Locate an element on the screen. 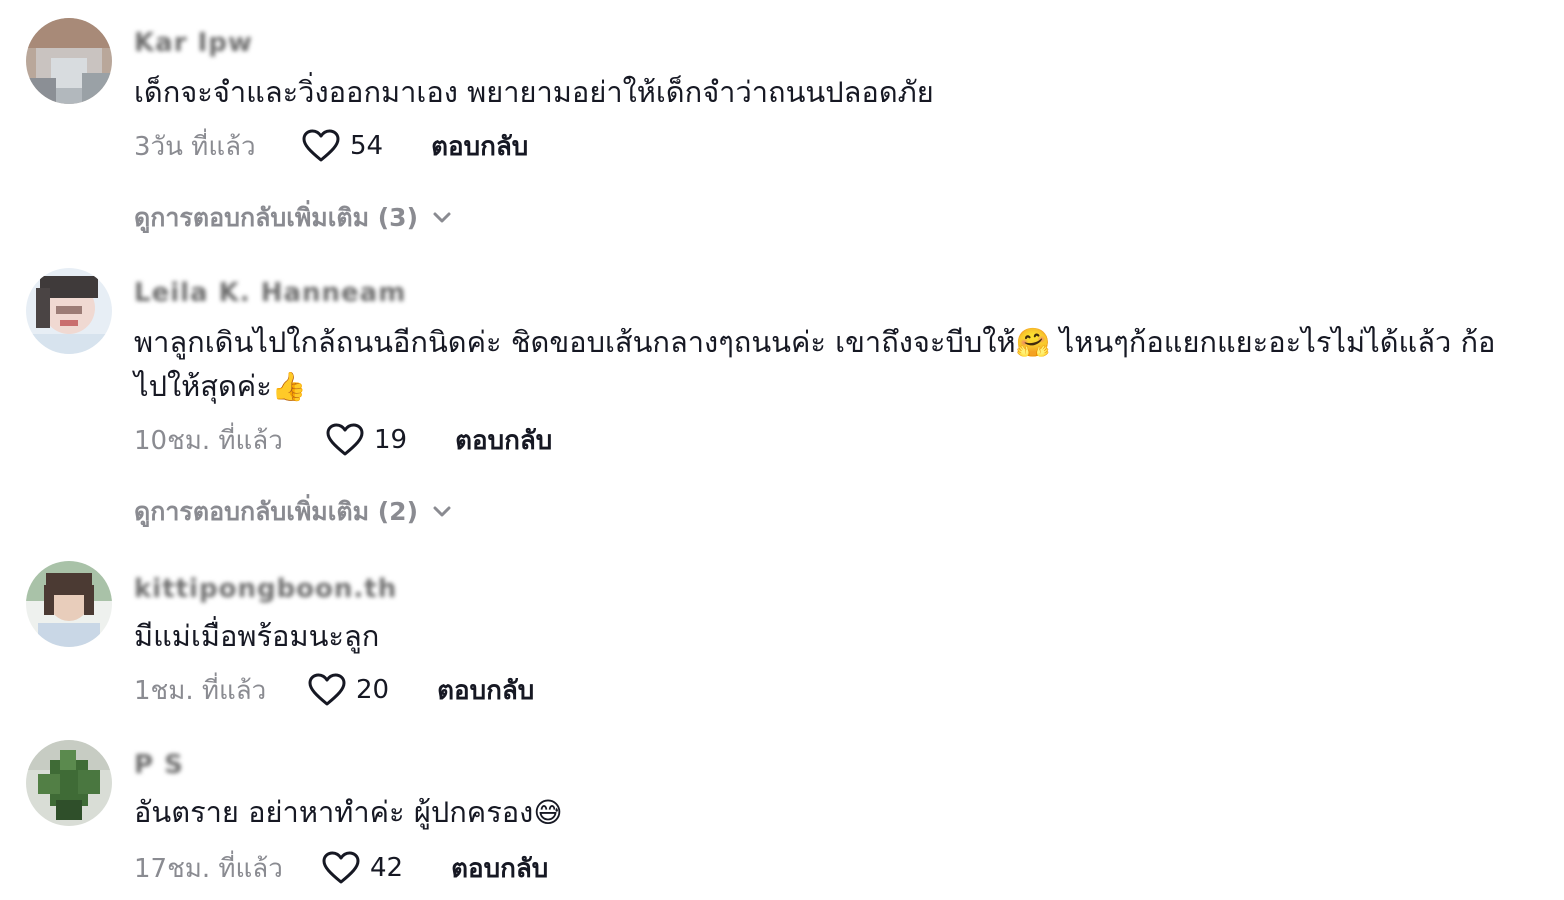 The width and height of the screenshot is (1564, 900). comment-text: ไปให้สุดค่ะ👍 is located at coordinates (220, 386).